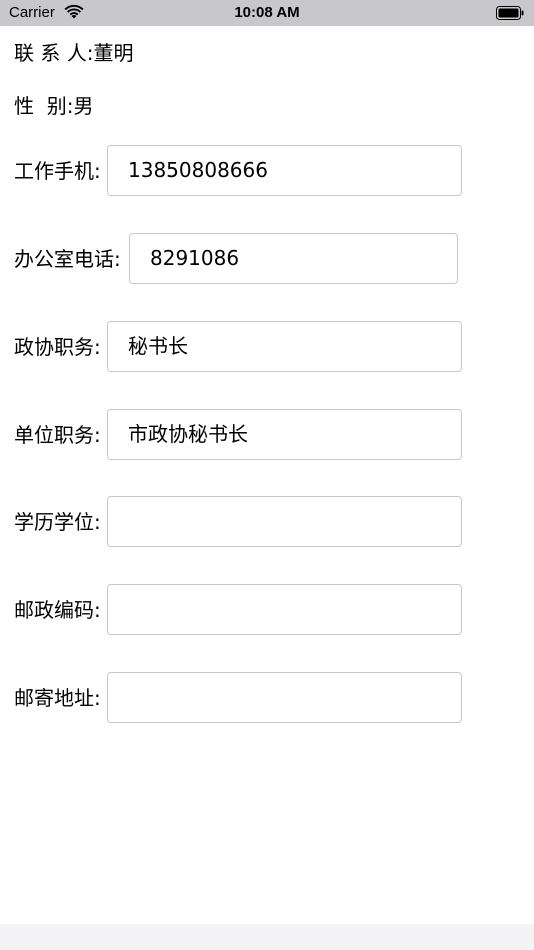  I want to click on contact-name-row: 联 系 人:董明, so click(73, 53).